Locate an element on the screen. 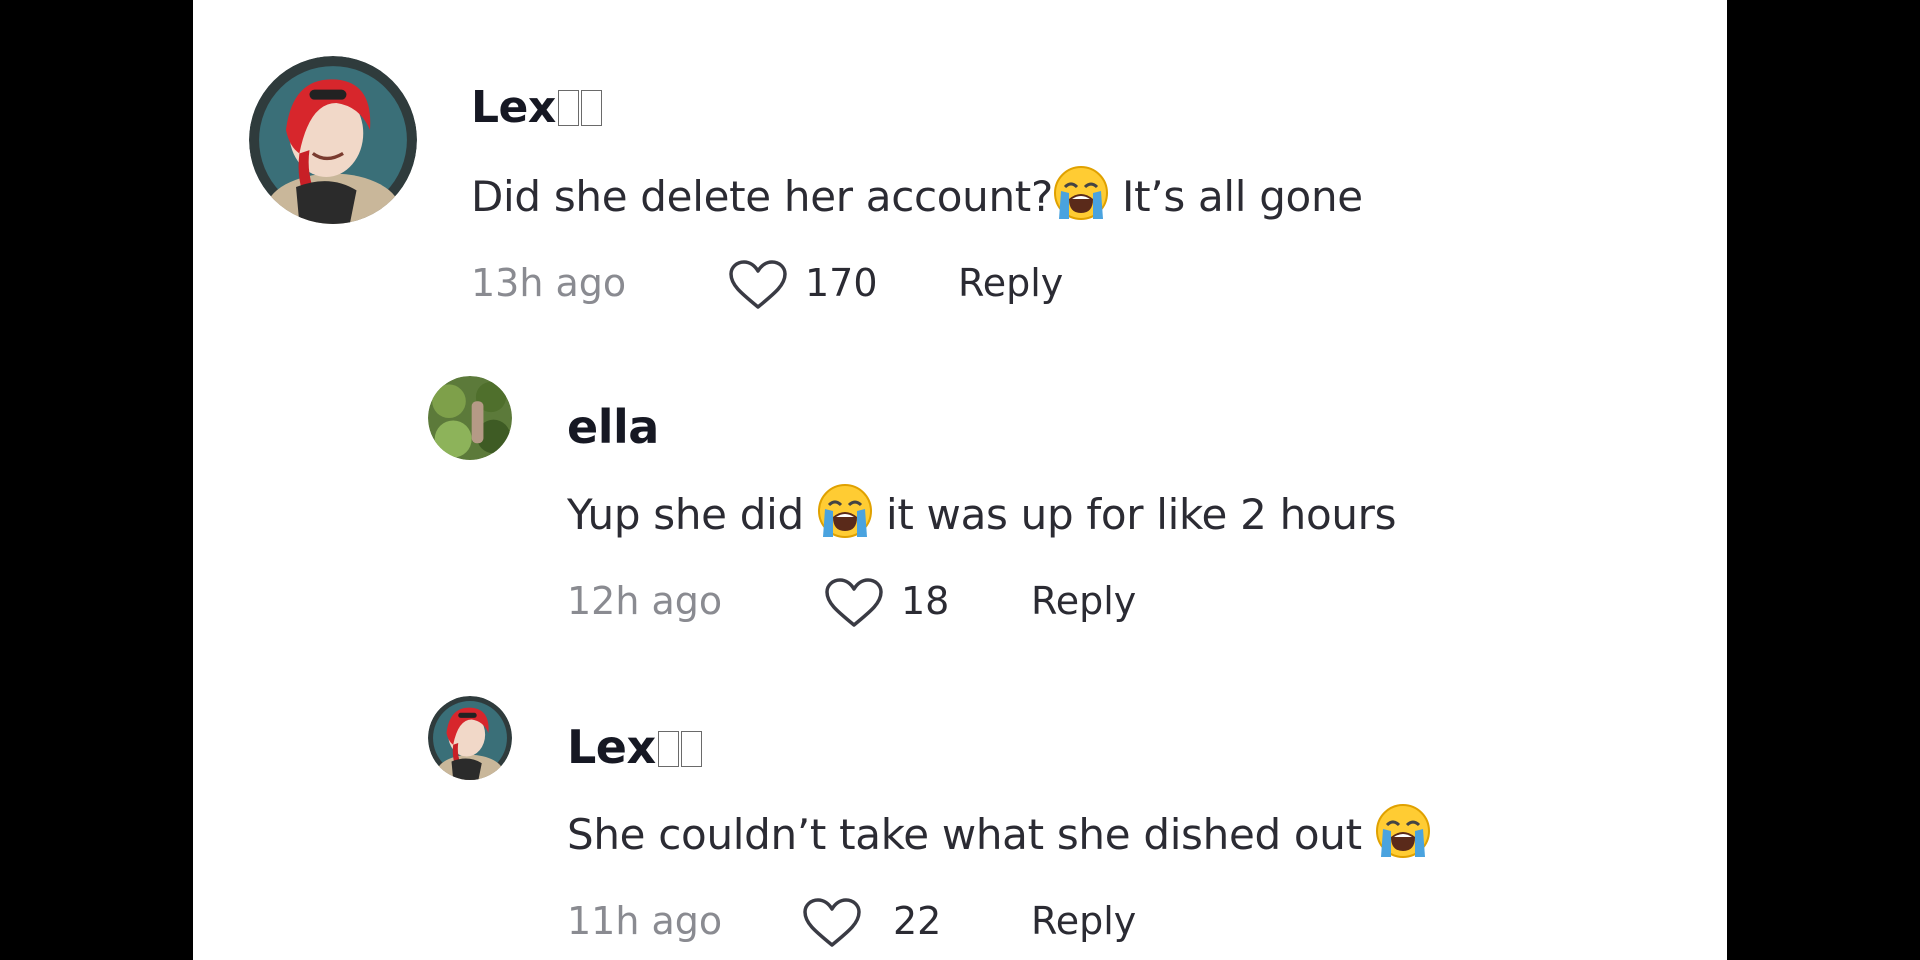 This screenshot has width=1920, height=960. comment-text-part: it was up for like 2 hours is located at coordinates (1134, 514).